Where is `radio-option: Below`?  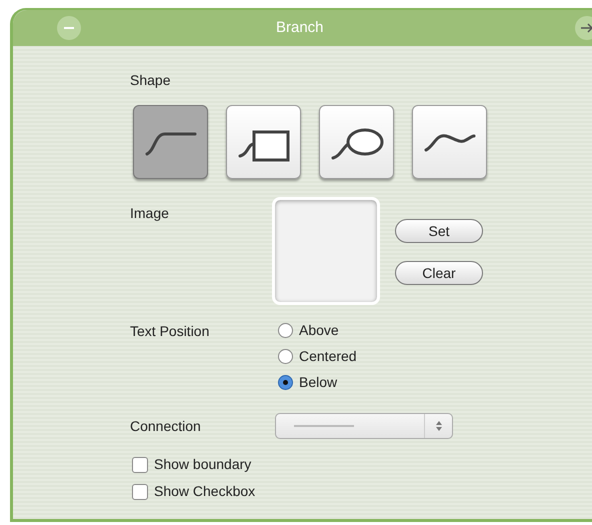 radio-option: Below is located at coordinates (317, 382).